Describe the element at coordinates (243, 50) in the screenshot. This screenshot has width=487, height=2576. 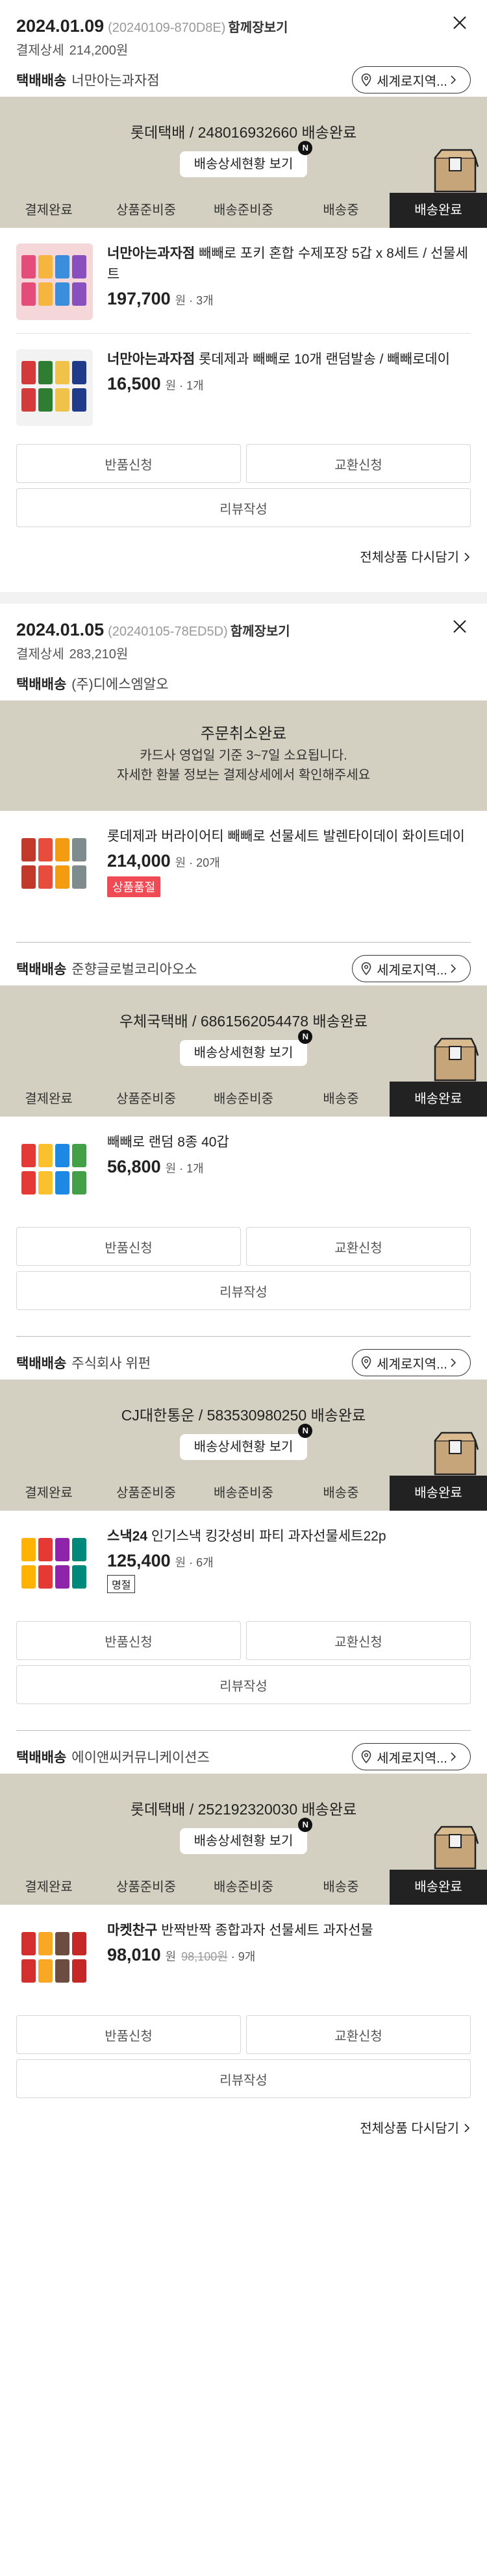
I see `payment-detail-link: 결제상세 214,200원` at that location.